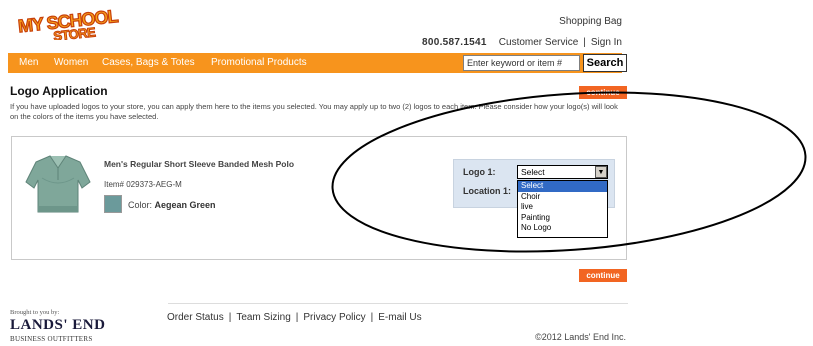 Image resolution: width=813 pixels, height=346 pixels. What do you see at coordinates (590, 21) in the screenshot?
I see `shopping-bag-link: Shopping Bag` at bounding box center [590, 21].